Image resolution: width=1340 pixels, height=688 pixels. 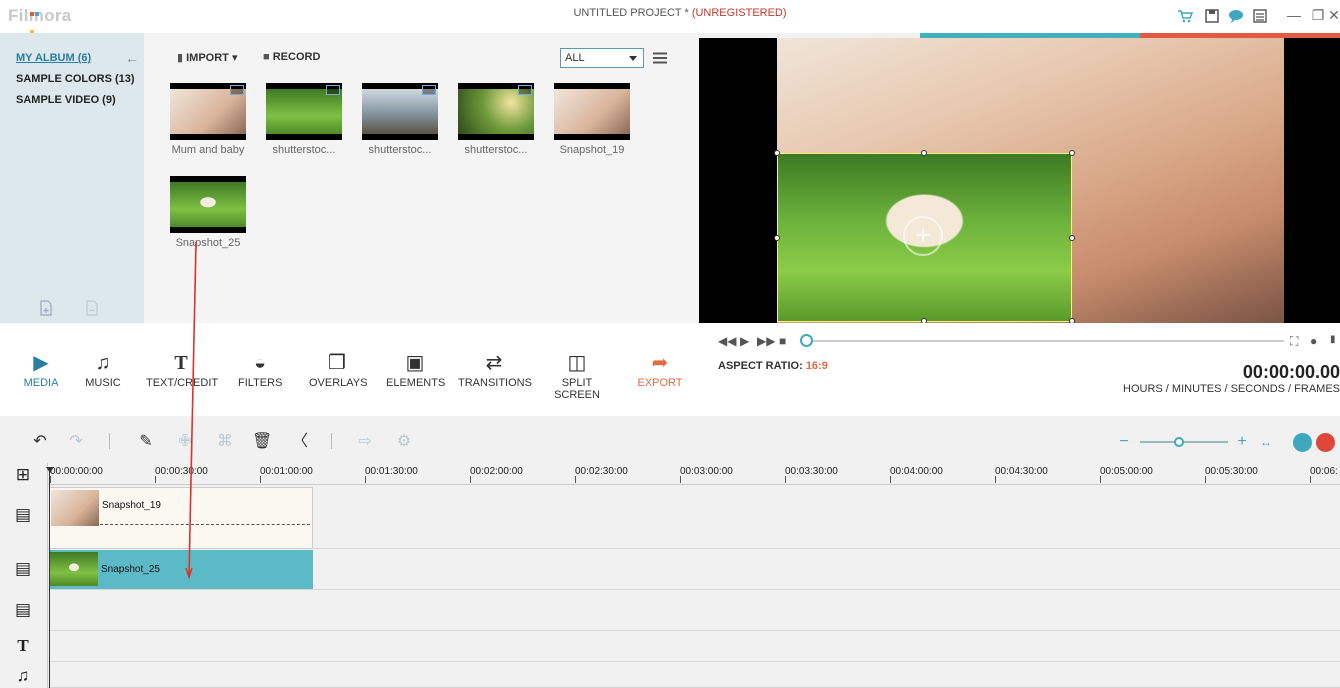 What do you see at coordinates (766, 341) in the screenshot?
I see `fast-forward-icon: ▶▶` at bounding box center [766, 341].